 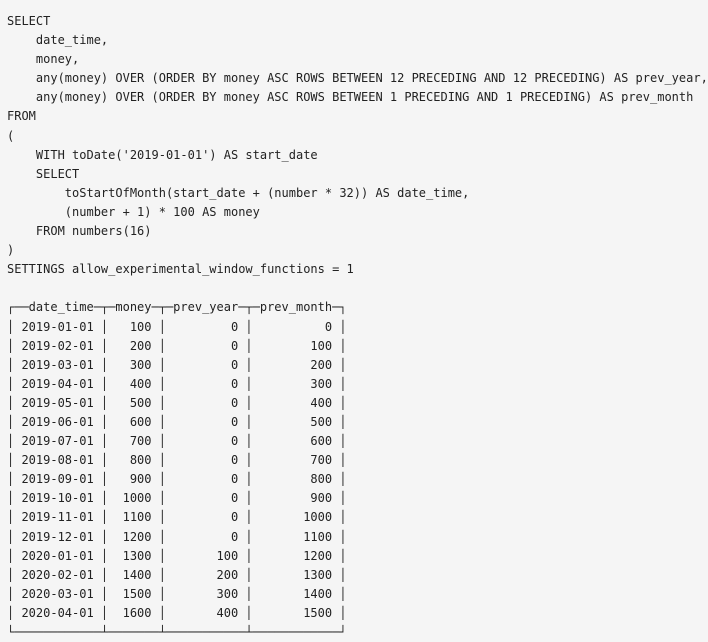 What do you see at coordinates (58, 40) in the screenshot?
I see `sql-line: date_time,` at bounding box center [58, 40].